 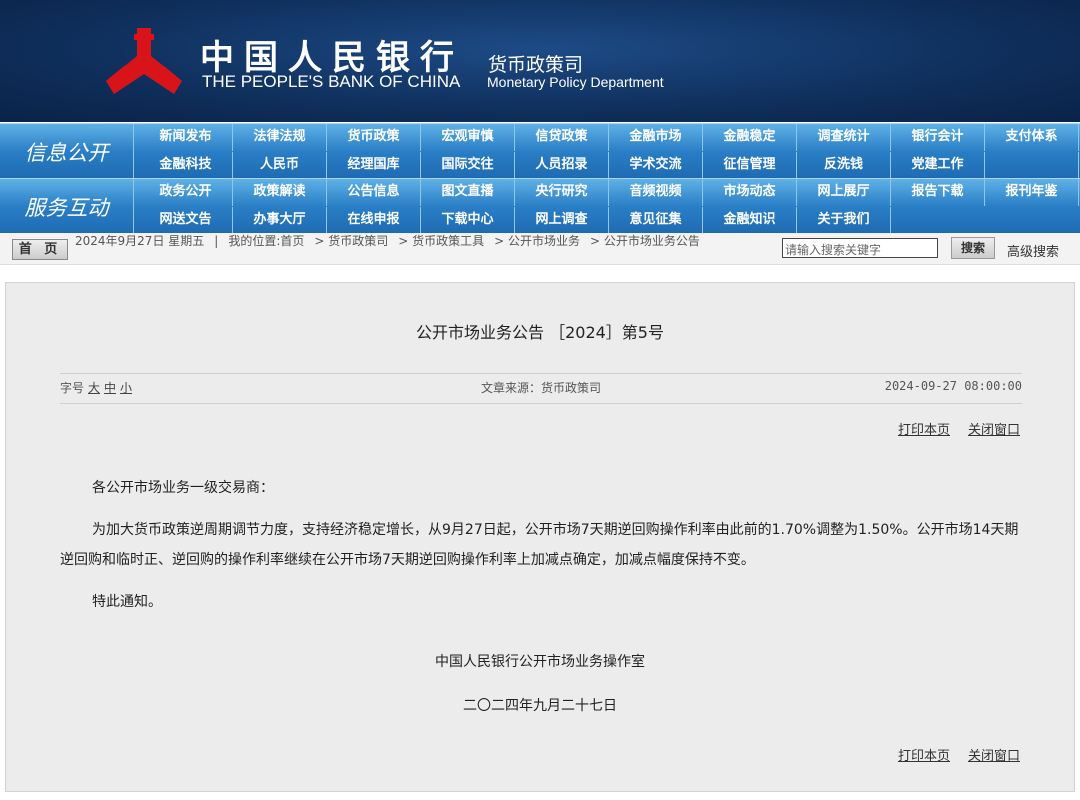 I want to click on nav-item: 央行研究, so click(x=562, y=192).